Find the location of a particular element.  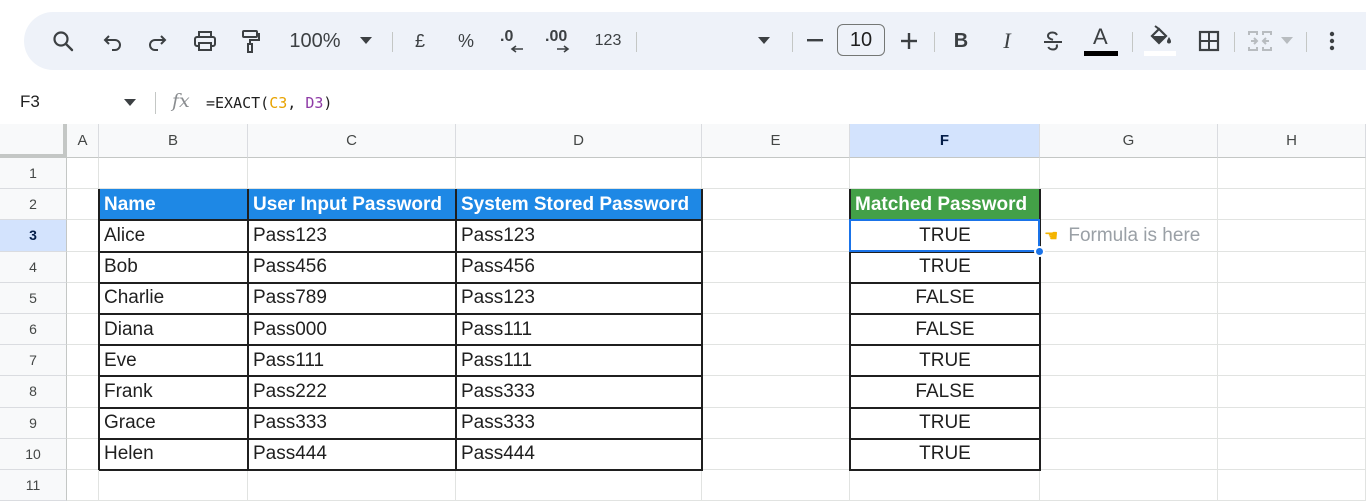

strikethrough-icon is located at coordinates (1053, 41).